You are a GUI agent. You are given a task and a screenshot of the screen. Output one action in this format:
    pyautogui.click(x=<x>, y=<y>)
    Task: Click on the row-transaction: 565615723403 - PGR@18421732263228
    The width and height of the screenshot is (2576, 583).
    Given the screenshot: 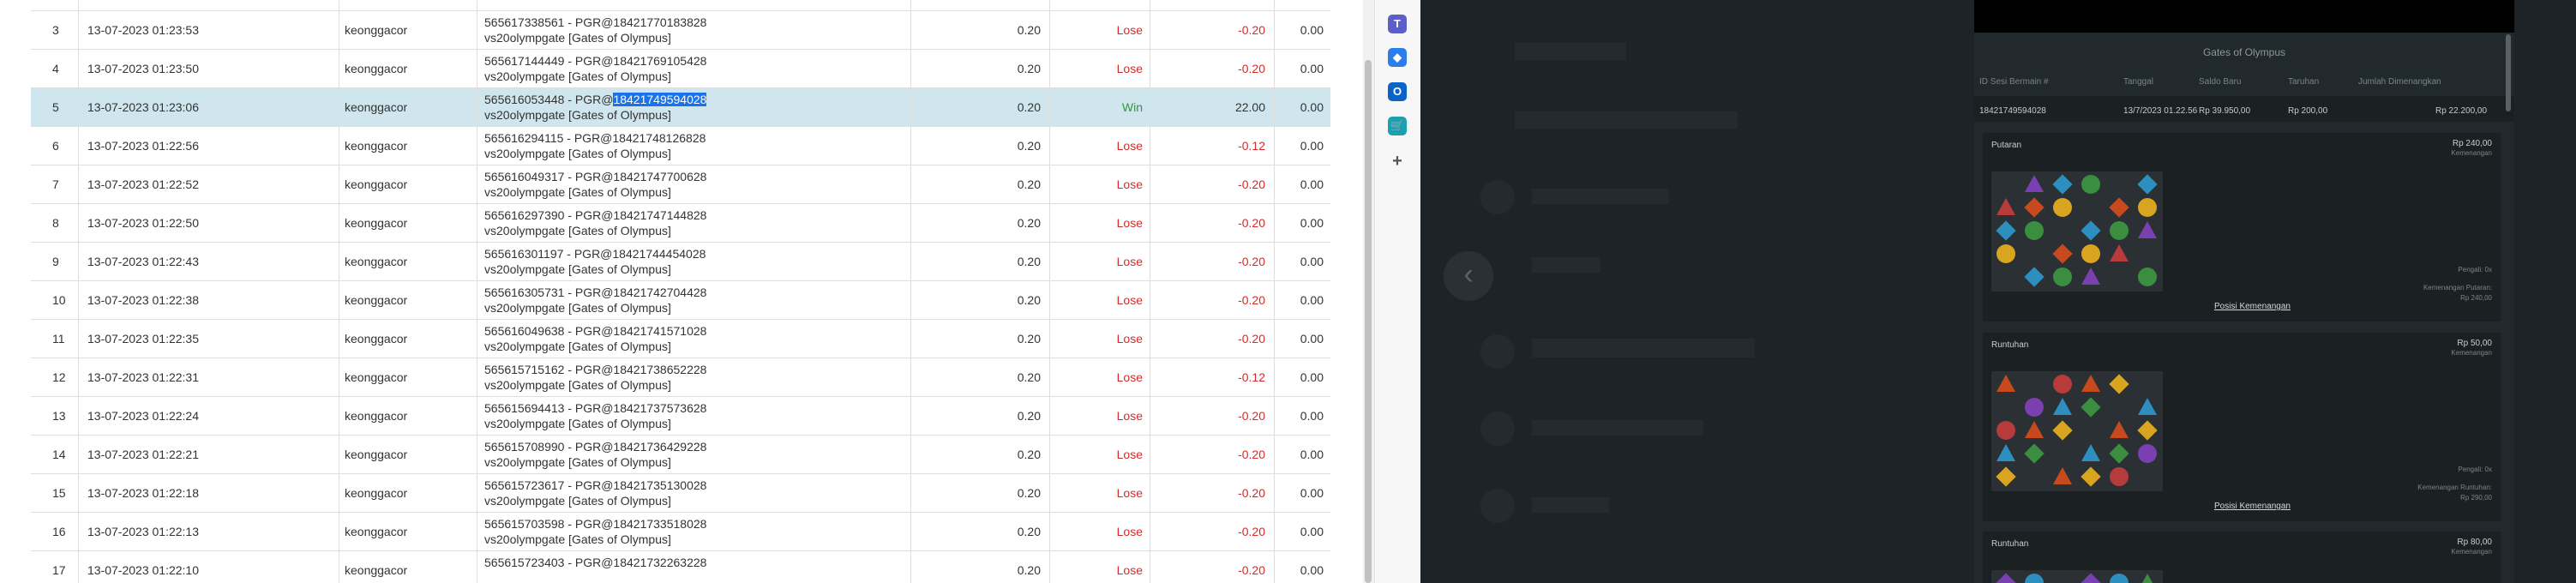 What is the action you would take?
    pyautogui.click(x=694, y=567)
    